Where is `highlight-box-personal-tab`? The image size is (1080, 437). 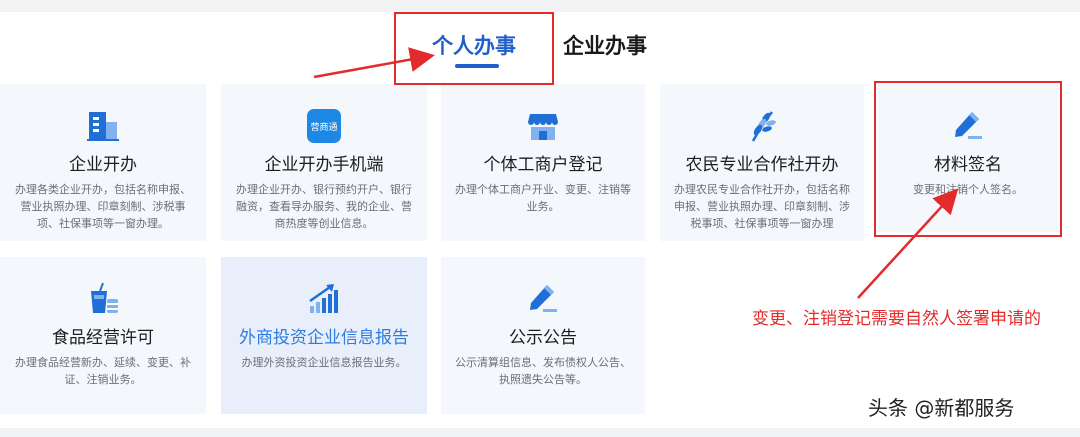
highlight-box-personal-tab is located at coordinates (474, 48).